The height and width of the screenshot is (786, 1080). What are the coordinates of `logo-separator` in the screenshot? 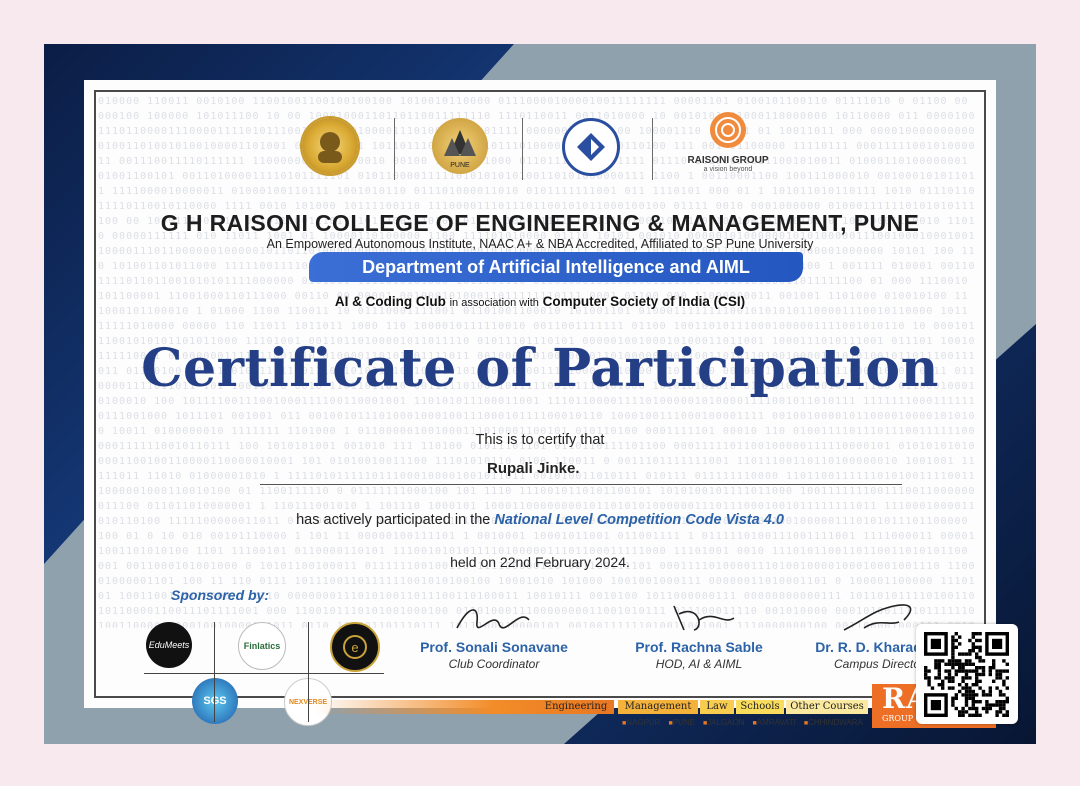 It's located at (652, 149).